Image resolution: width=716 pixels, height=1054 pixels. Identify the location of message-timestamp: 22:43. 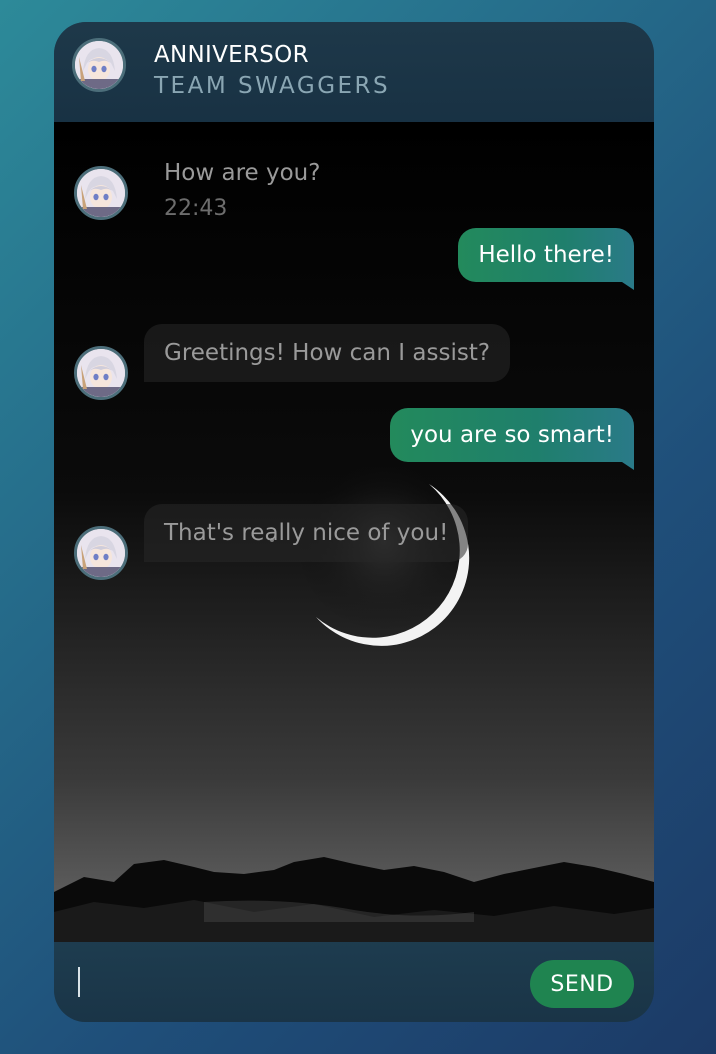
(196, 208).